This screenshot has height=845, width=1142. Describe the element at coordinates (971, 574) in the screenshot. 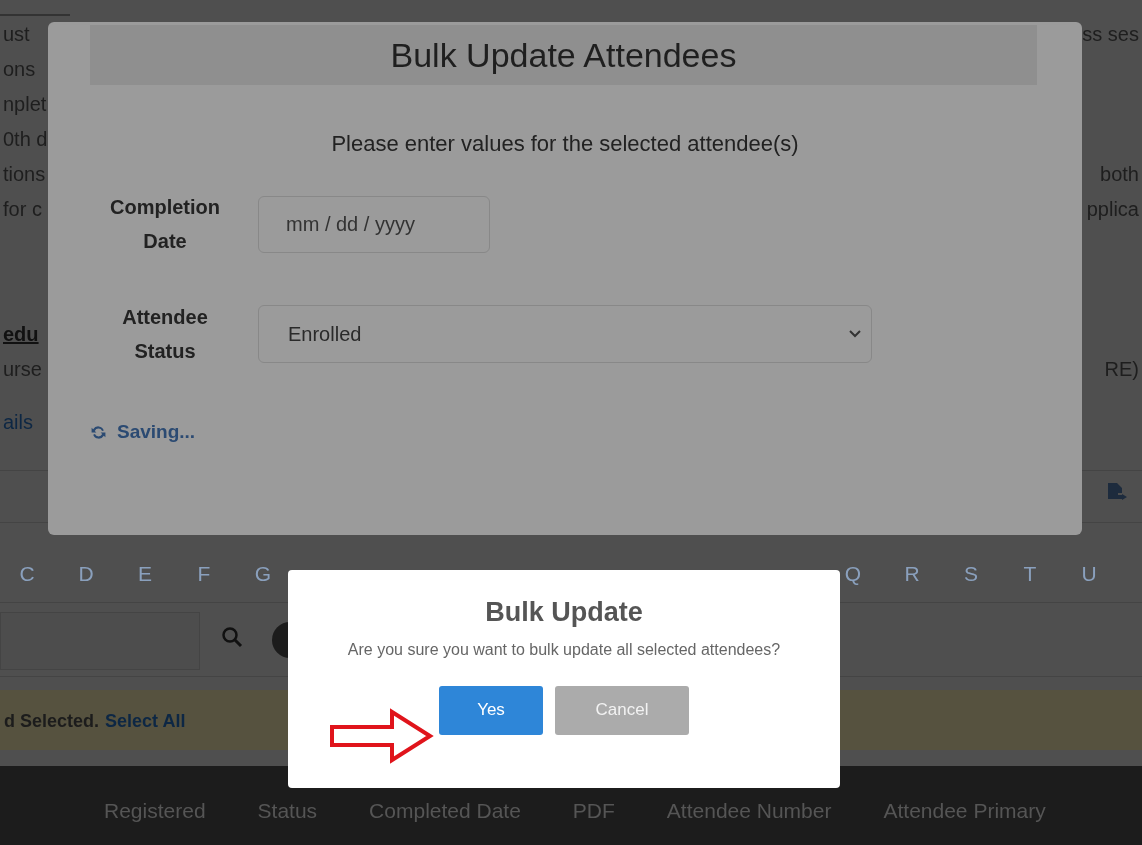

I see `letter-filter: S` at that location.